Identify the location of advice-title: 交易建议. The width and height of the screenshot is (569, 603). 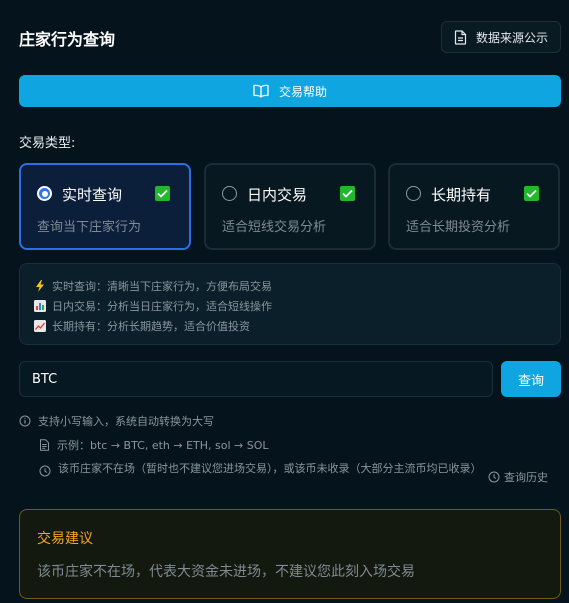
(65, 539).